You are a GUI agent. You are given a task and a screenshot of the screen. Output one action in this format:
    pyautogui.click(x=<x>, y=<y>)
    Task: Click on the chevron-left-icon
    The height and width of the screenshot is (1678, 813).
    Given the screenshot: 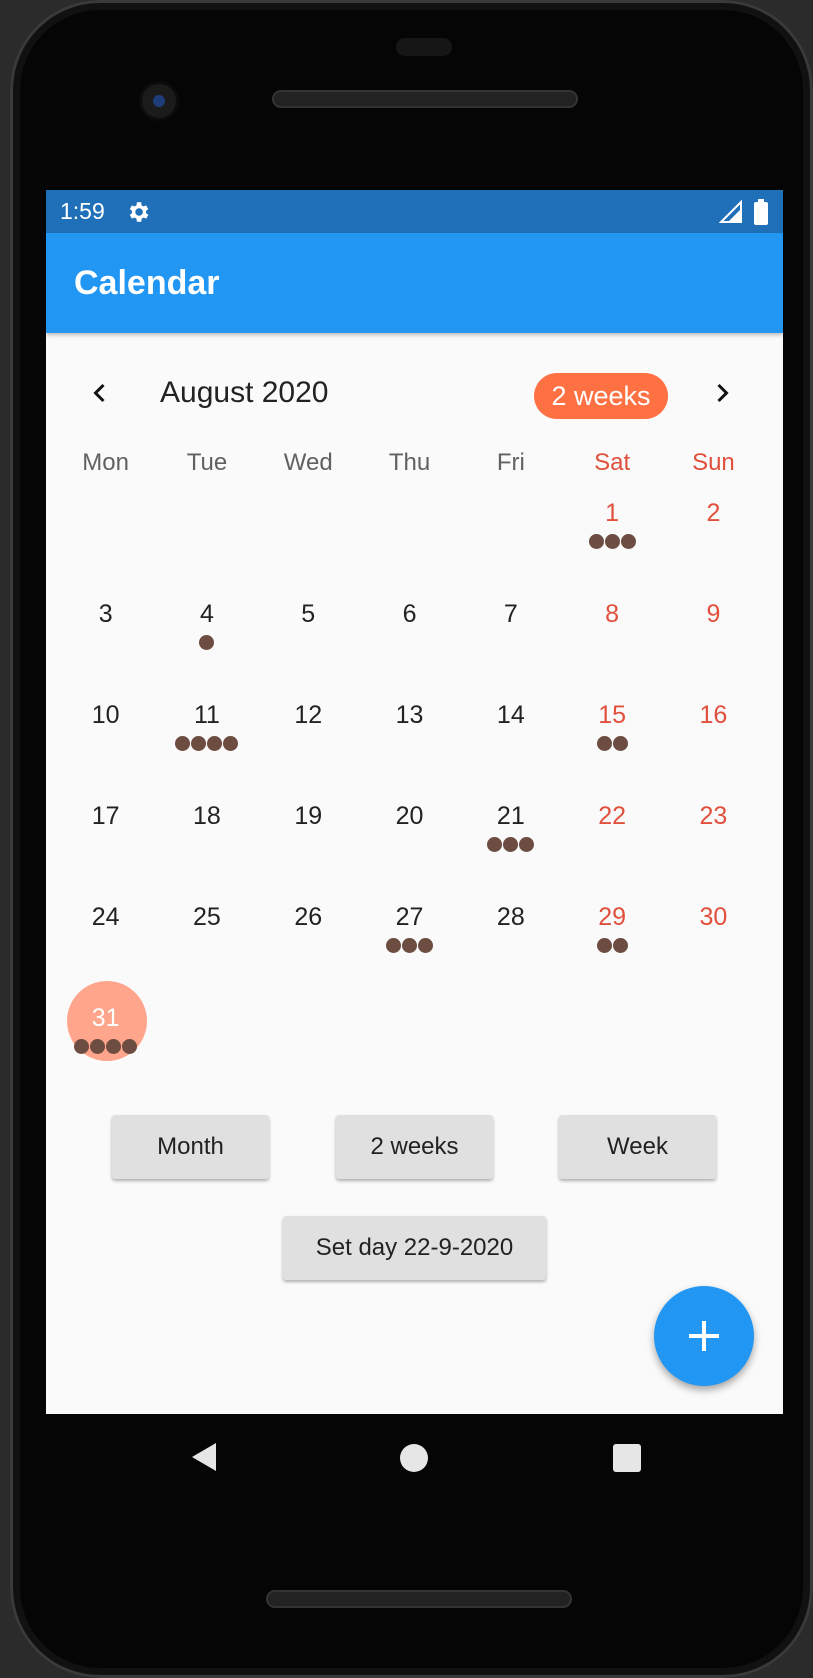 What is the action you would take?
    pyautogui.click(x=99, y=393)
    